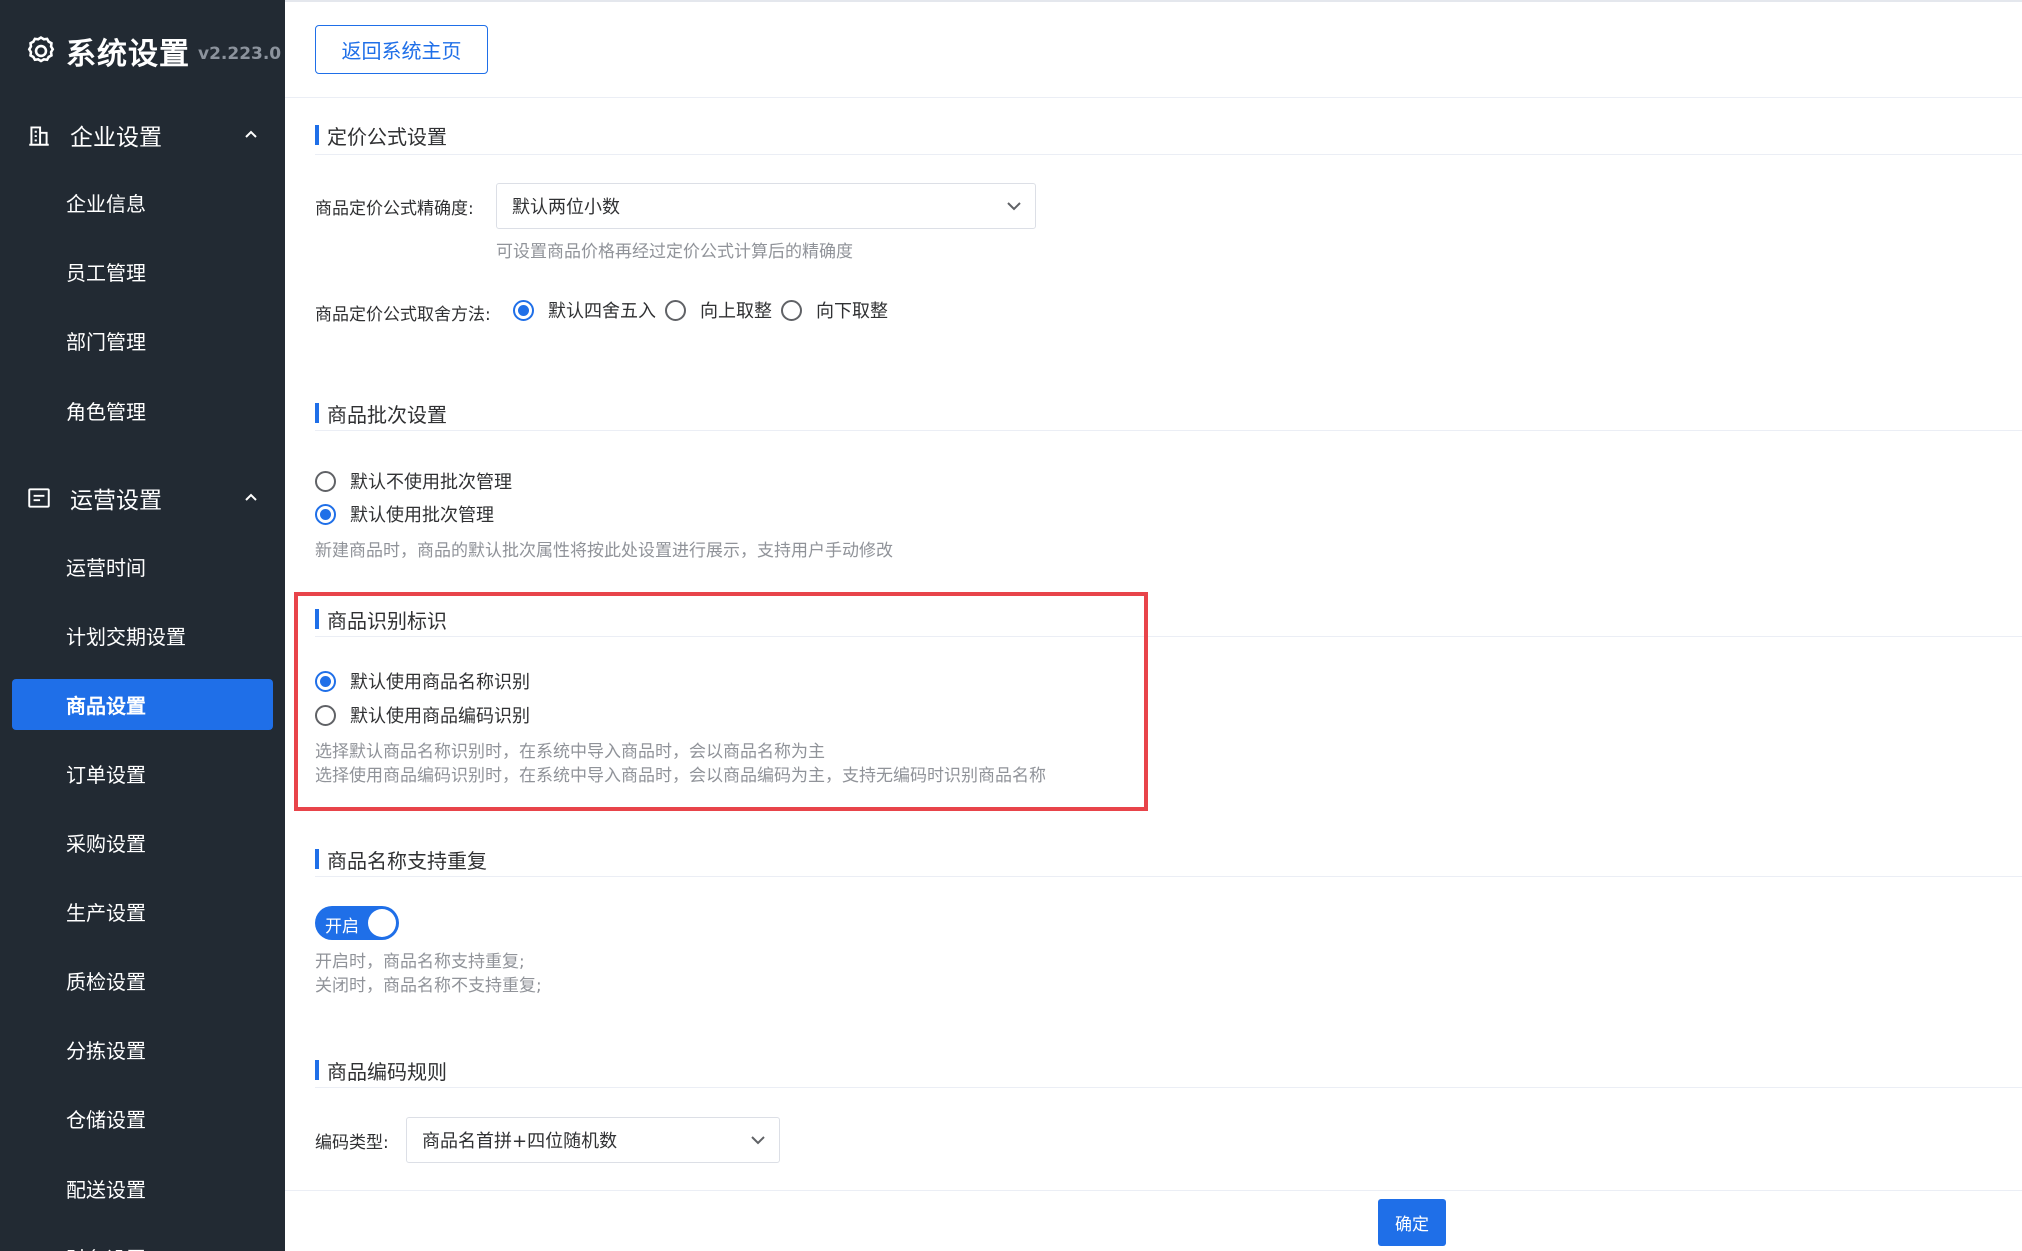 Image resolution: width=2022 pixels, height=1251 pixels. What do you see at coordinates (240, 54) in the screenshot?
I see `app-version: v2.223.0` at bounding box center [240, 54].